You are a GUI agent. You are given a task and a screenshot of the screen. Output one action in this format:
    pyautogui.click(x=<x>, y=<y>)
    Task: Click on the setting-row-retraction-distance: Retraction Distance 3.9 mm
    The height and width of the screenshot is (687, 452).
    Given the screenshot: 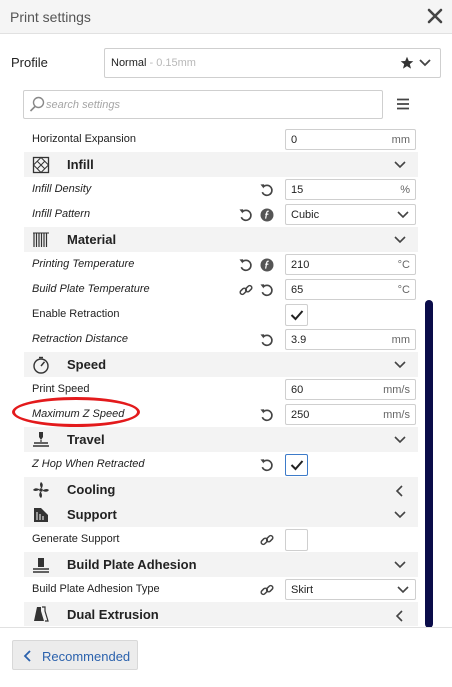 What is the action you would take?
    pyautogui.click(x=221, y=339)
    